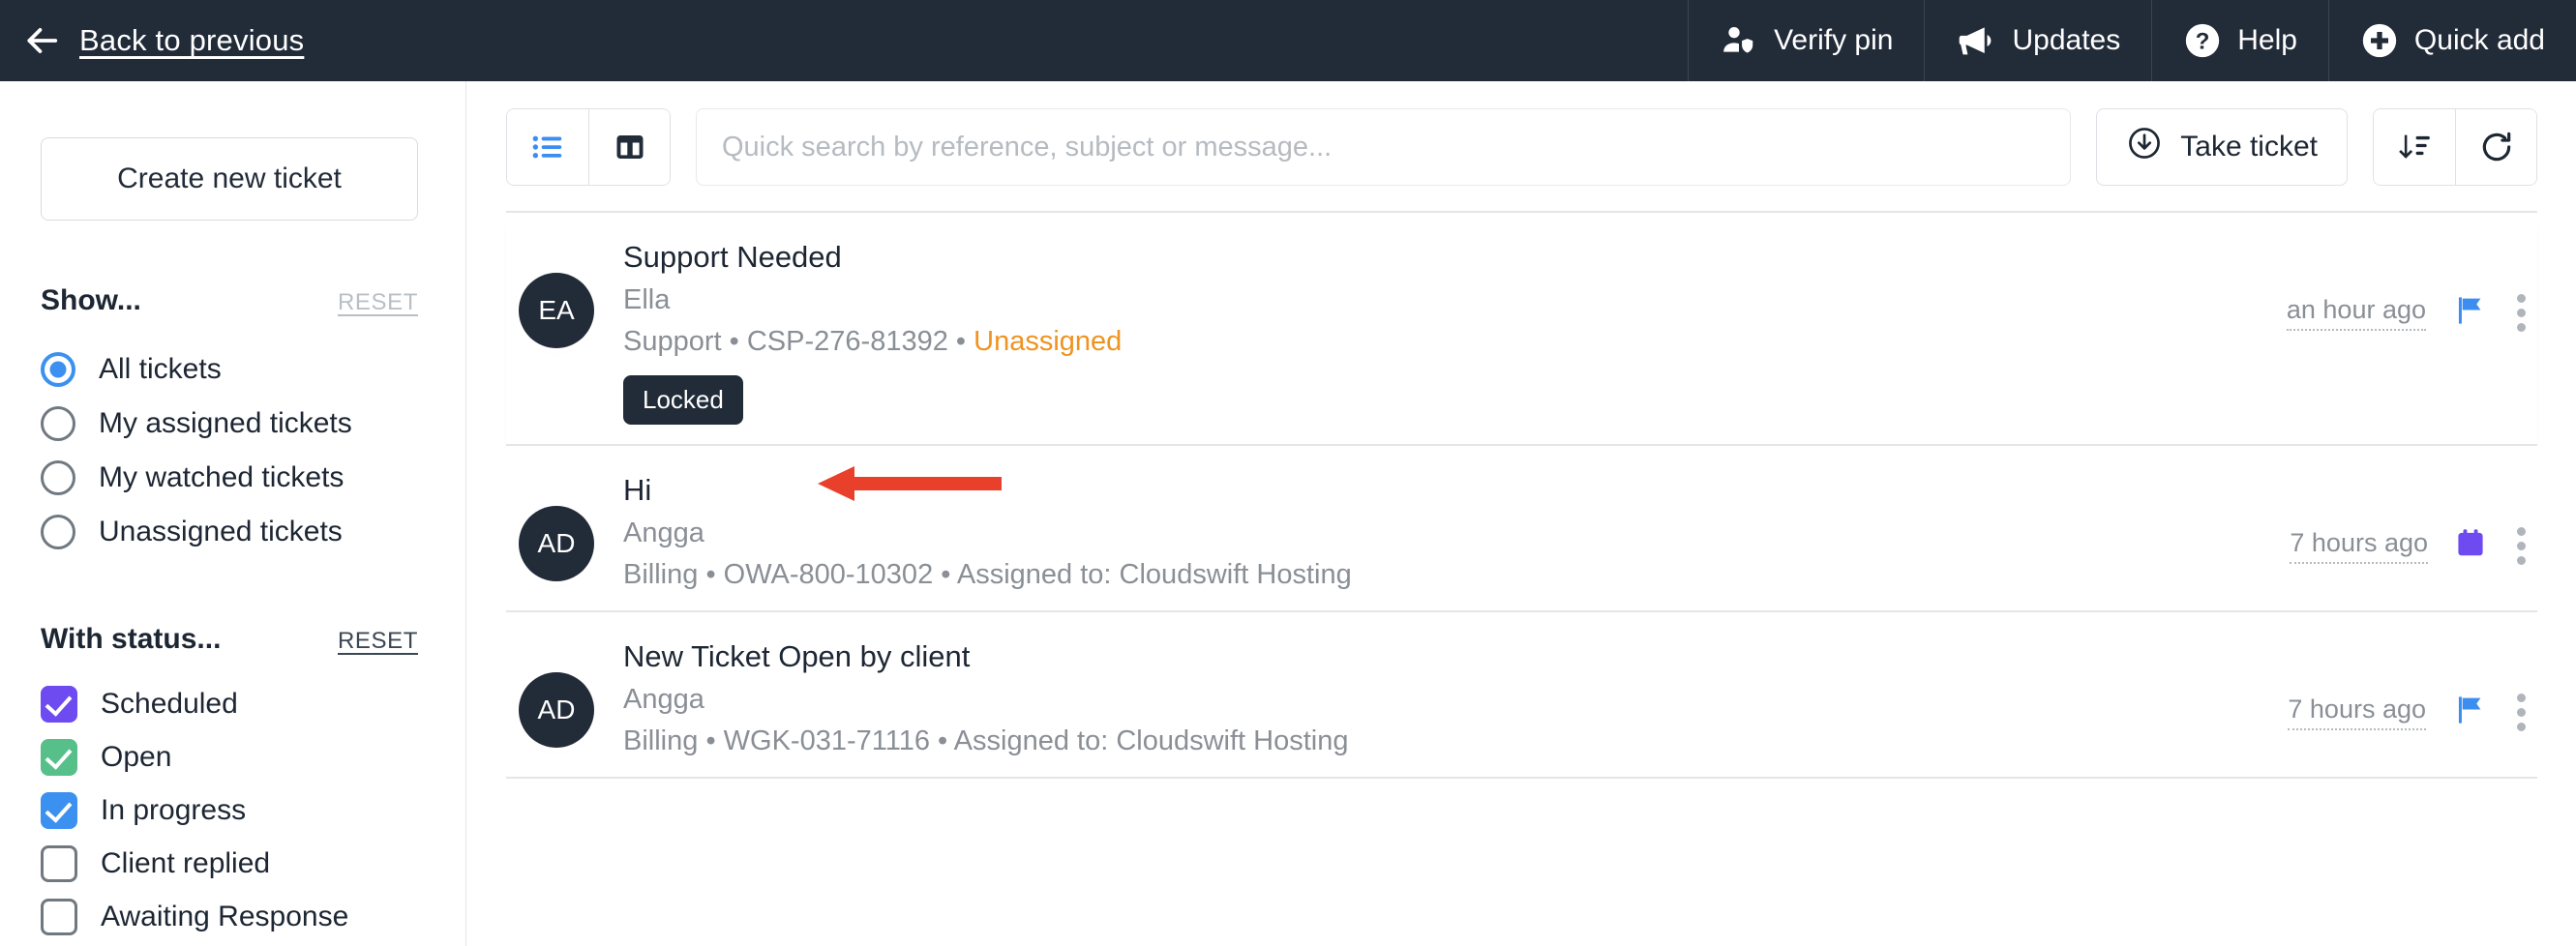 This screenshot has width=2576, height=946. What do you see at coordinates (58, 423) in the screenshot?
I see `radio-icon-my-assigned-tickets` at bounding box center [58, 423].